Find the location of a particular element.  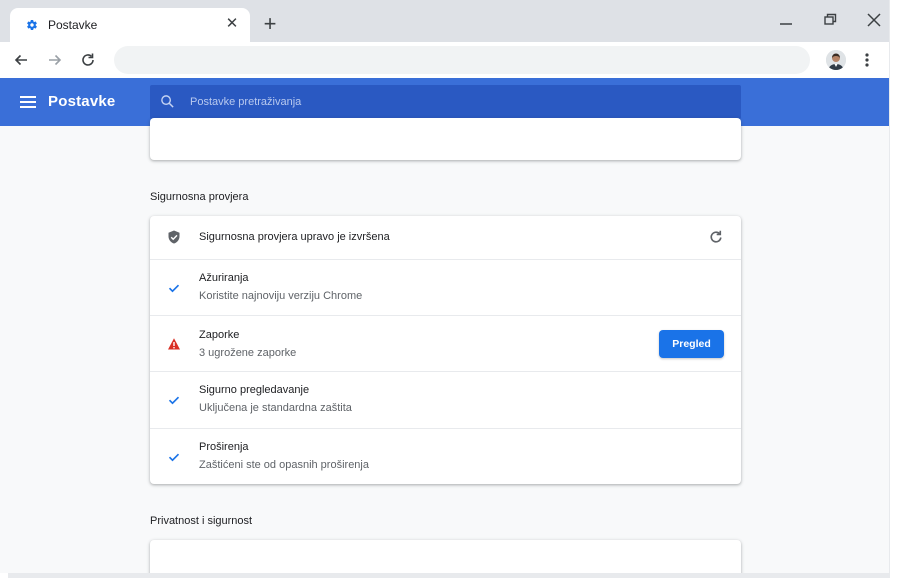

page-title: Postavke is located at coordinates (82, 101).